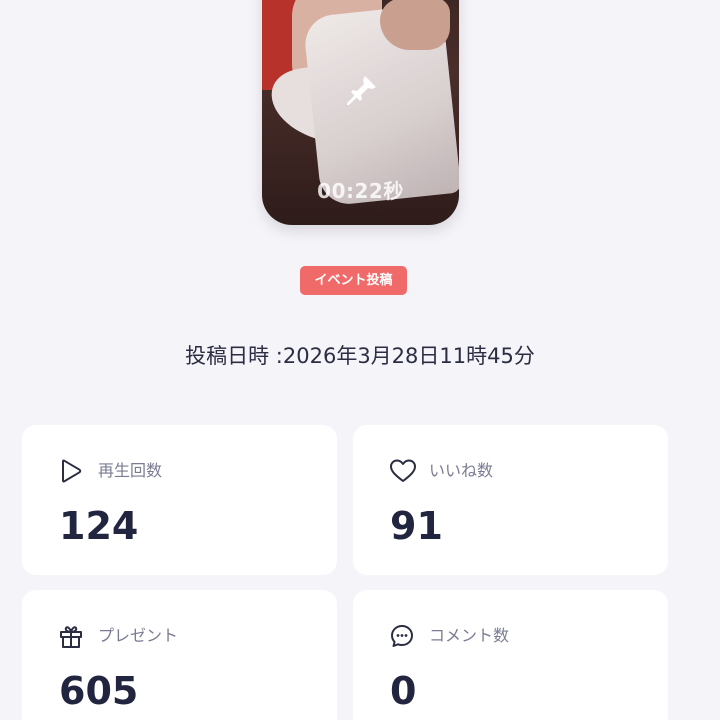  Describe the element at coordinates (416, 526) in the screenshot. I see `stat-value: 91` at that location.